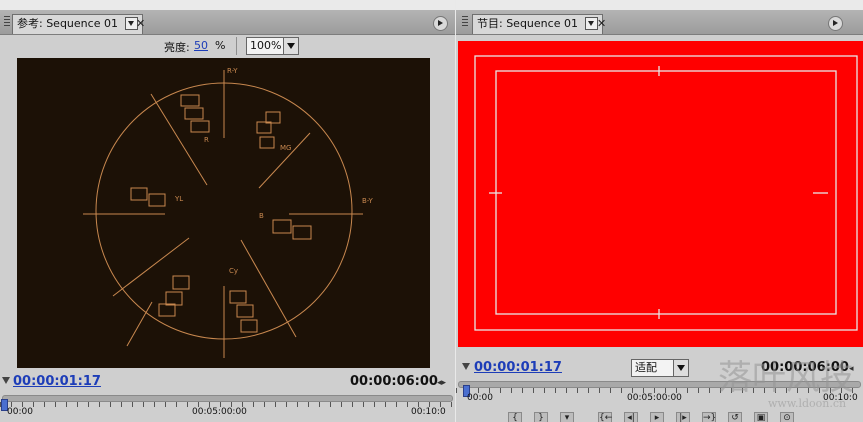  I want to click on target-r: R, so click(195, 119).